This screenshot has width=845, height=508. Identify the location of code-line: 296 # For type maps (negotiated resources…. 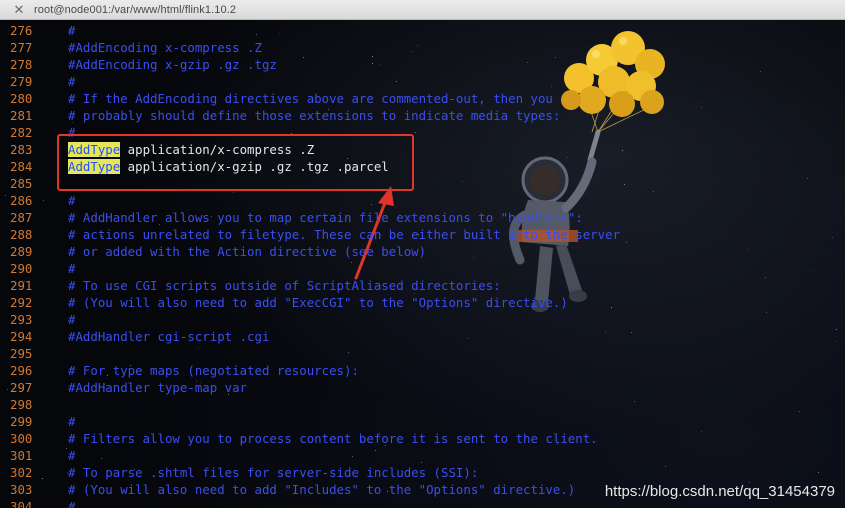
(422, 370).